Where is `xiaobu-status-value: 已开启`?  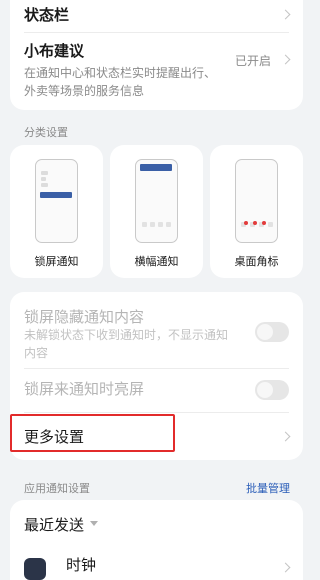 xiaobu-status-value: 已开启 is located at coordinates (252, 61).